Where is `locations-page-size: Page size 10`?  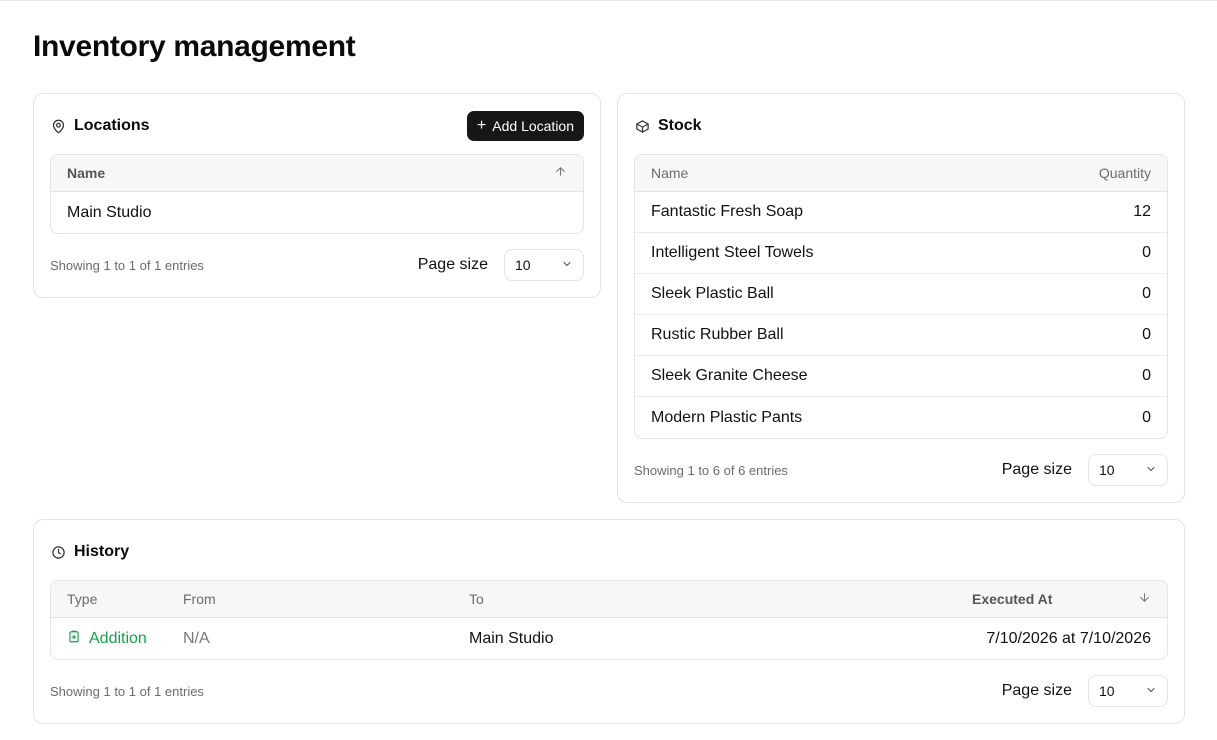
locations-page-size: Page size 10 is located at coordinates (501, 265).